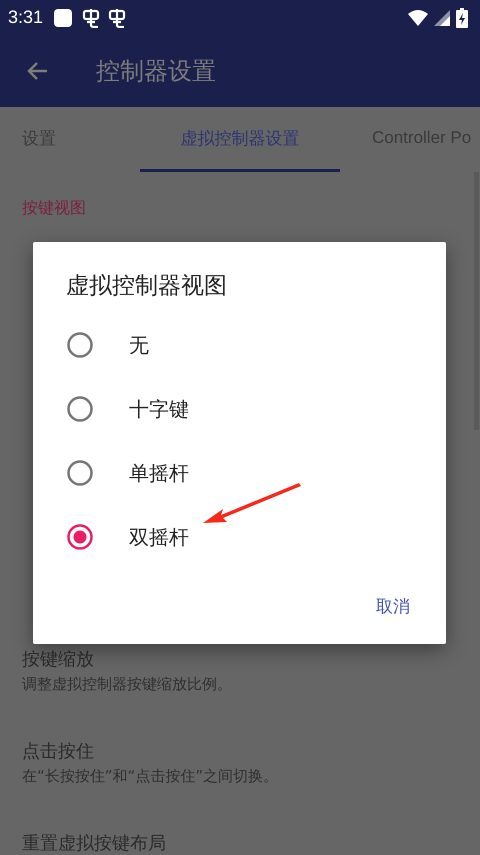 The image size is (480, 855). I want to click on cancel-button: 取消, so click(393, 606).